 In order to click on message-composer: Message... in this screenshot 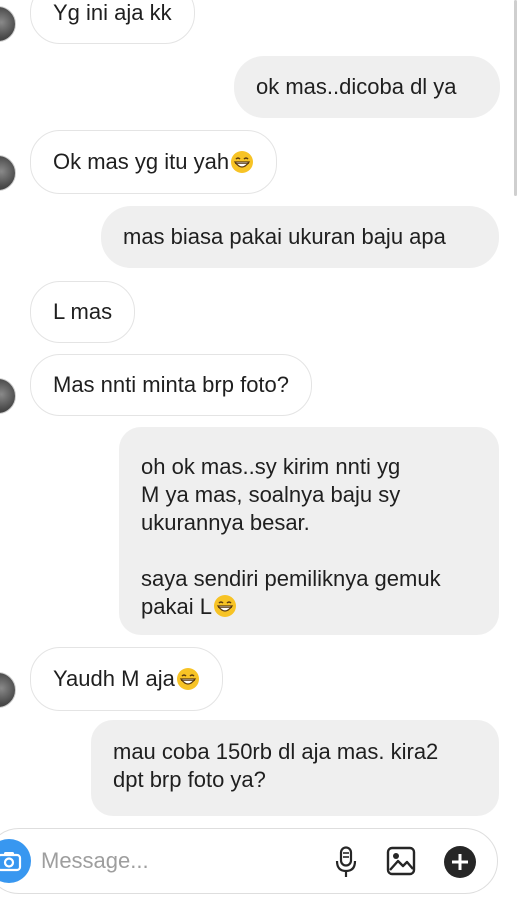, I will do `click(249, 861)`.